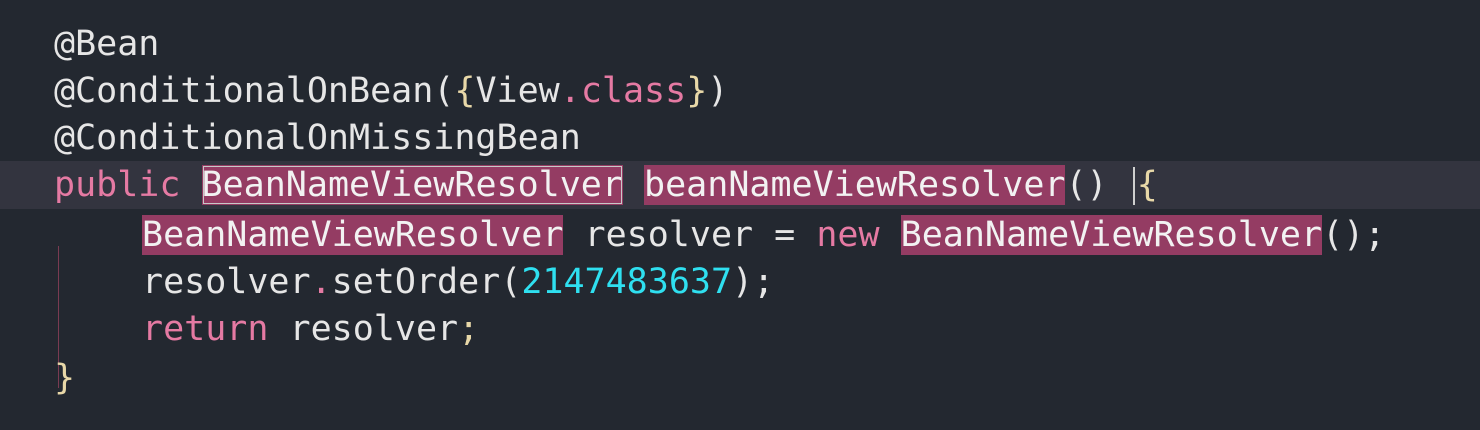  What do you see at coordinates (317, 138) in the screenshot?
I see `annotation-conditional-on-missing-bean: @ConditionalOnMissingBean` at bounding box center [317, 138].